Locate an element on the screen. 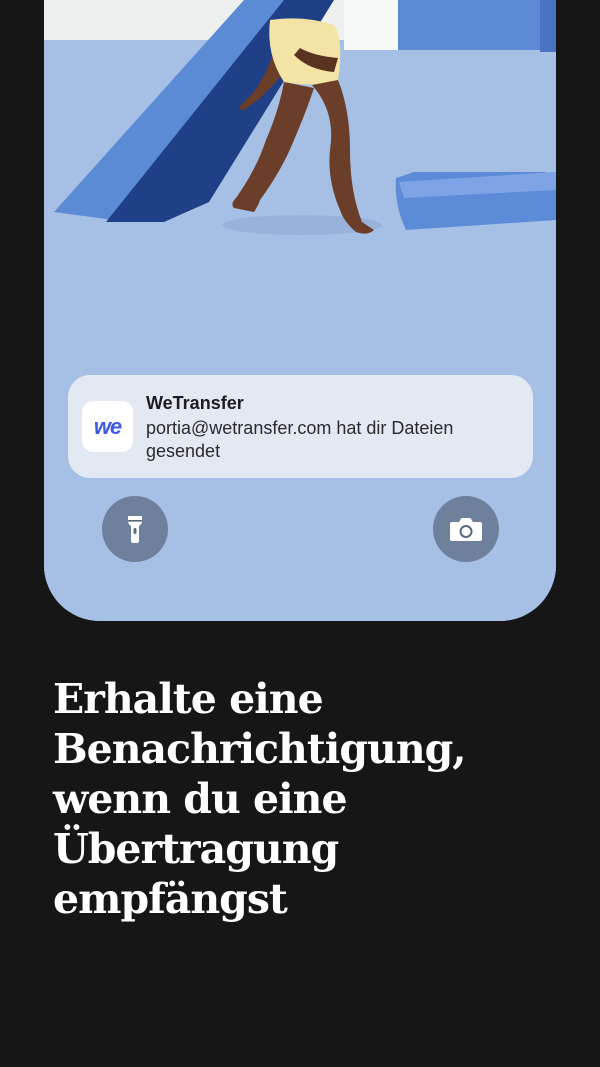  flashlight-button is located at coordinates (135, 529).